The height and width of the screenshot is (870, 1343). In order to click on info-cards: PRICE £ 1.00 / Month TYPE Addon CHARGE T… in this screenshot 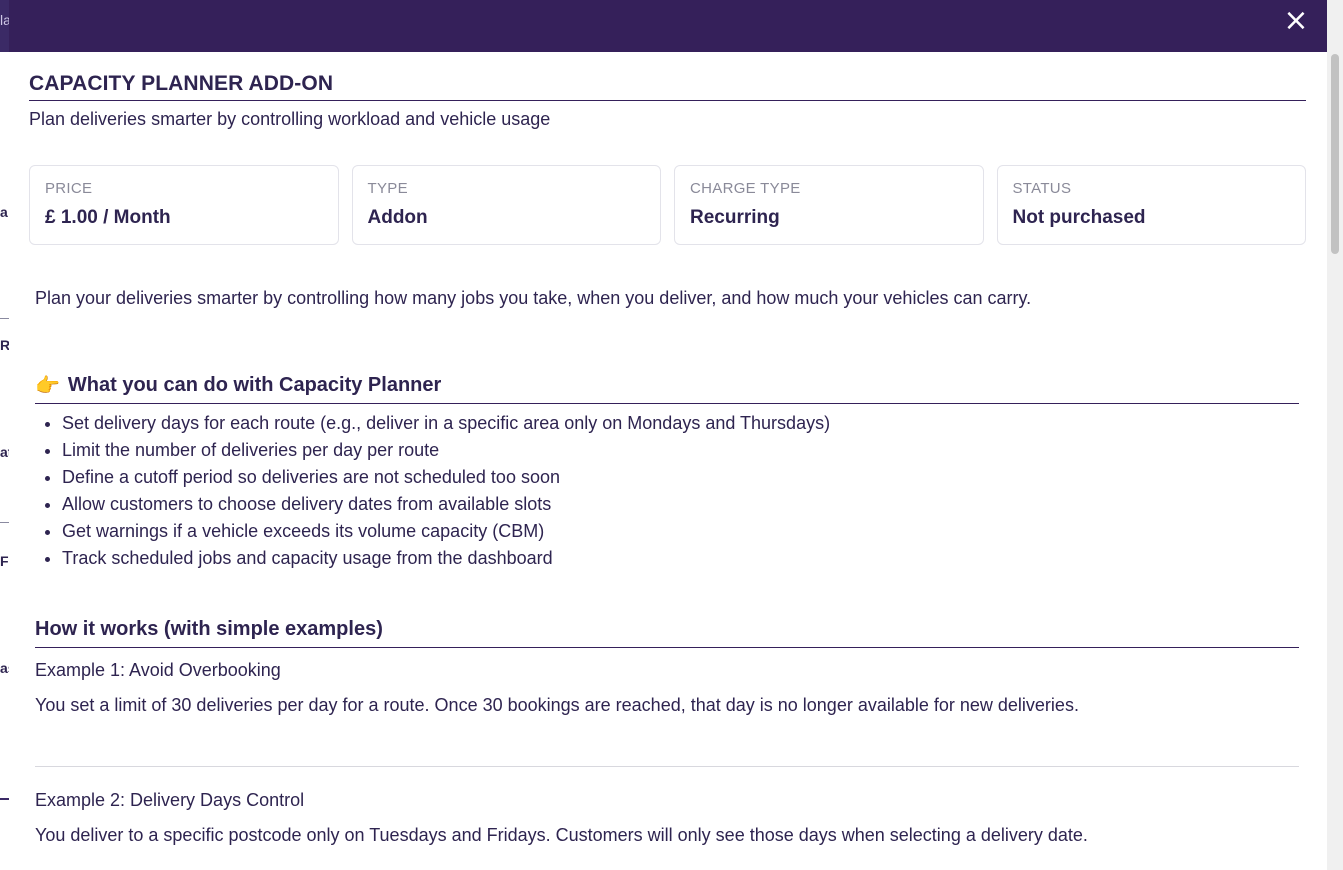, I will do `click(667, 205)`.